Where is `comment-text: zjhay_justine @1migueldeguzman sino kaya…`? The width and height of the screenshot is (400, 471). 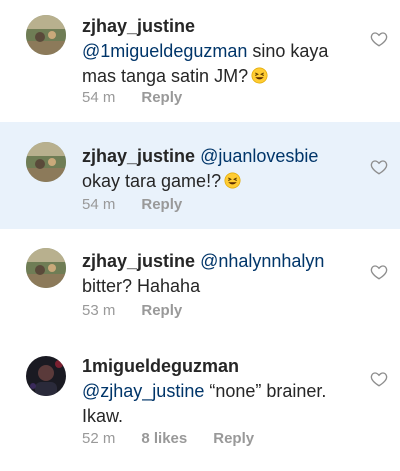
comment-text: zjhay_justine @1migueldeguzman sino kaya… is located at coordinates (225, 51).